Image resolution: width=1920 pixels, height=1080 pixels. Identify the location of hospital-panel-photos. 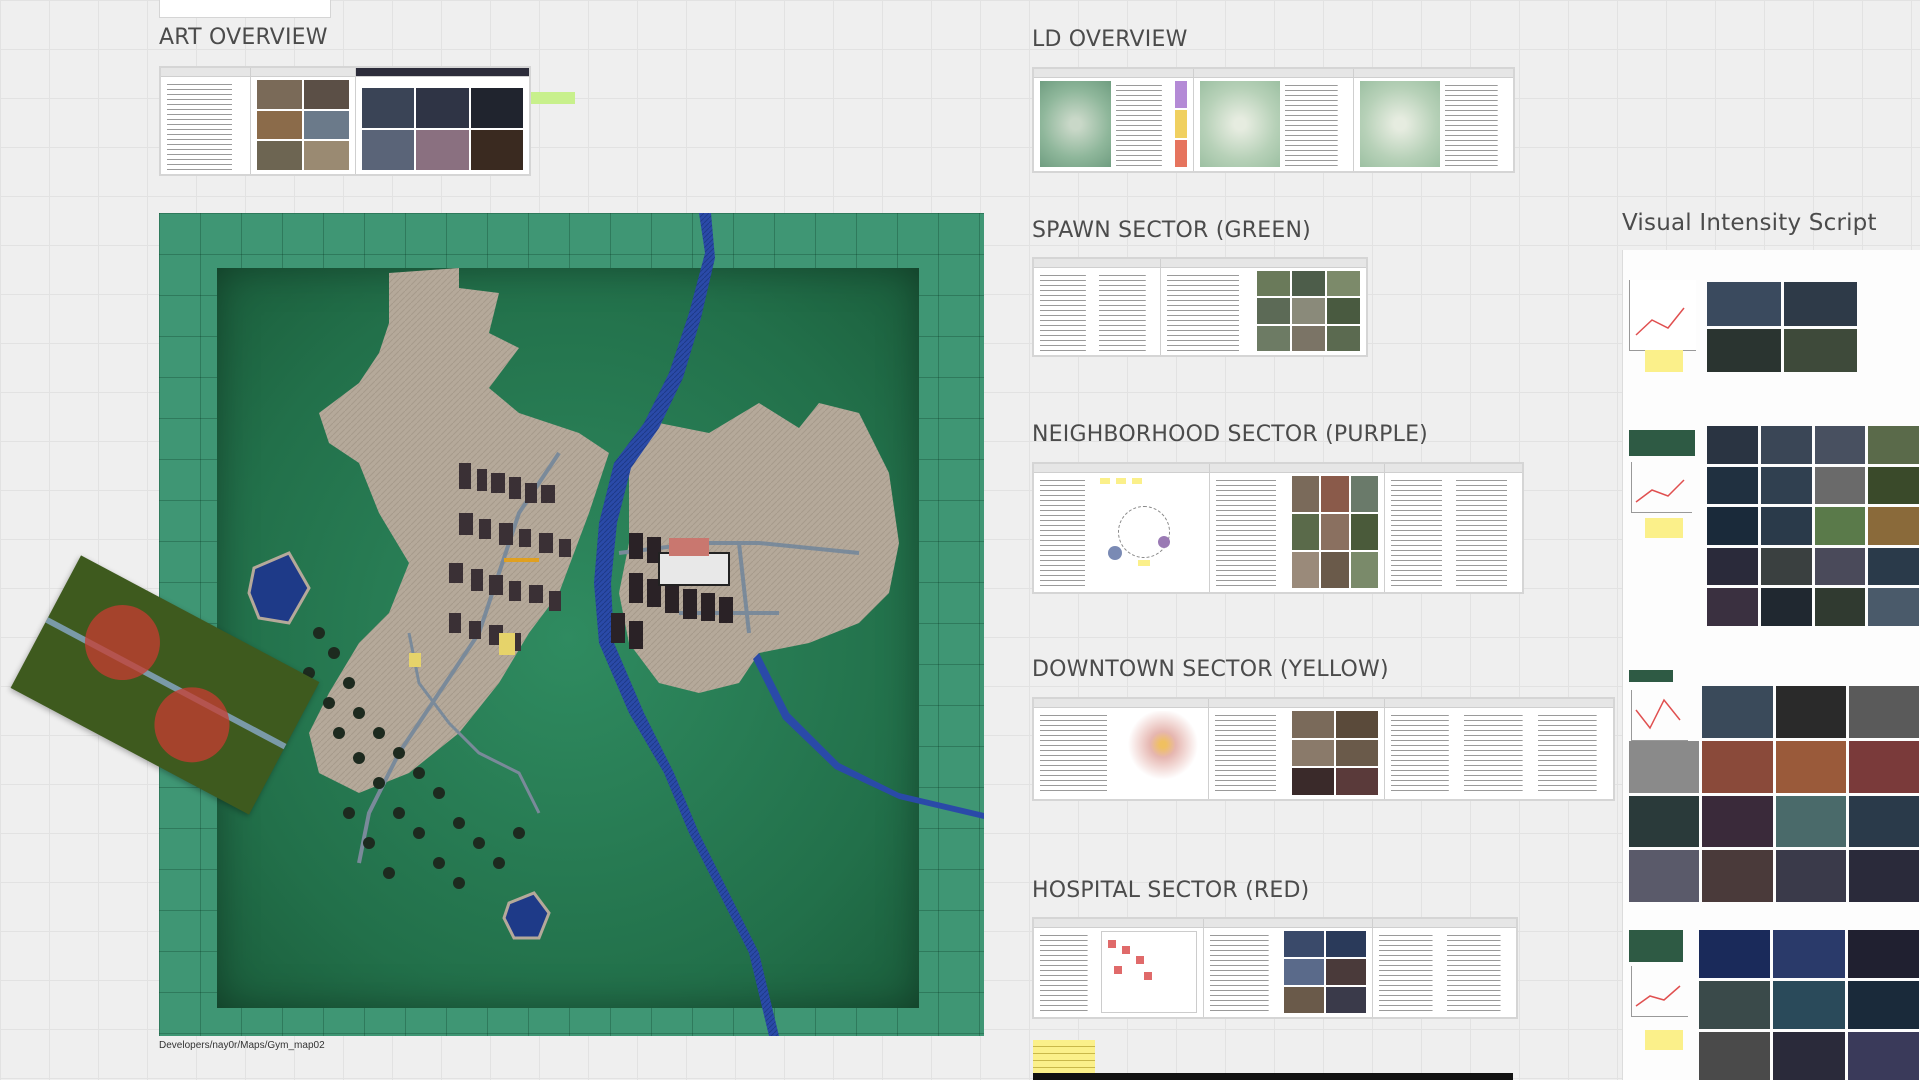
(1288, 968).